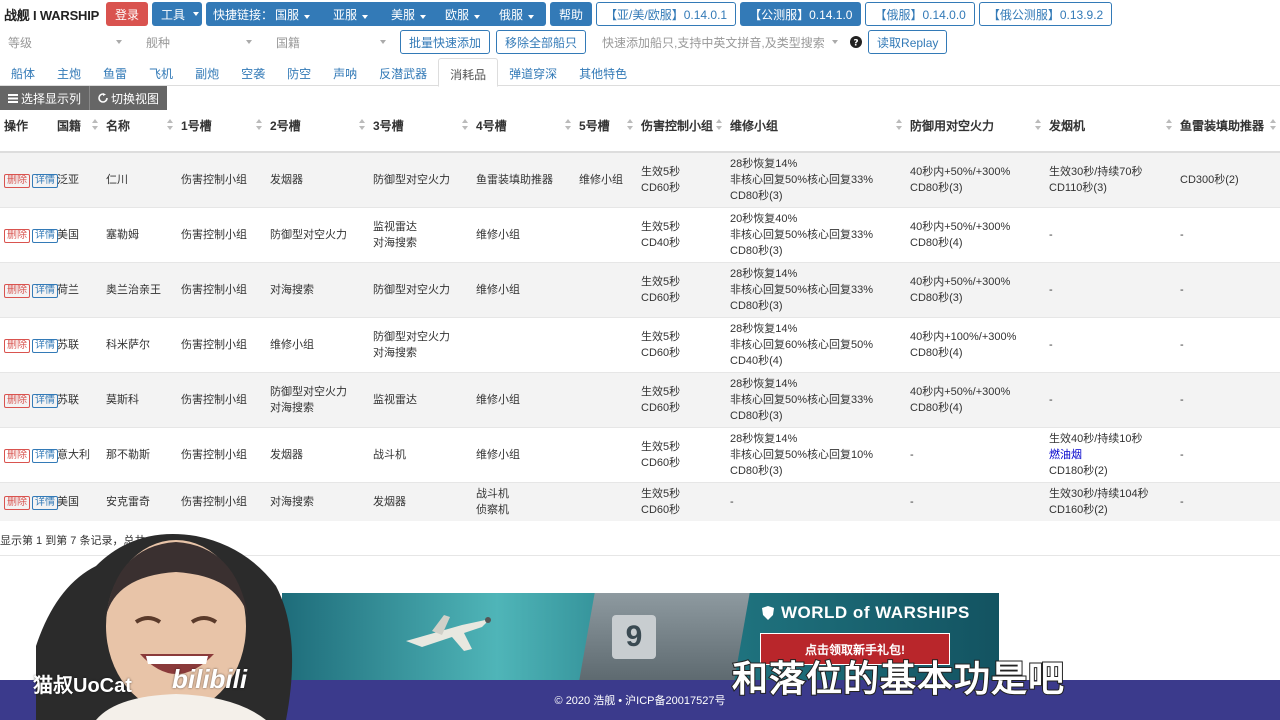 The height and width of the screenshot is (720, 1280). What do you see at coordinates (533, 72) in the screenshot?
I see `tab-10: 弹道穿深` at bounding box center [533, 72].